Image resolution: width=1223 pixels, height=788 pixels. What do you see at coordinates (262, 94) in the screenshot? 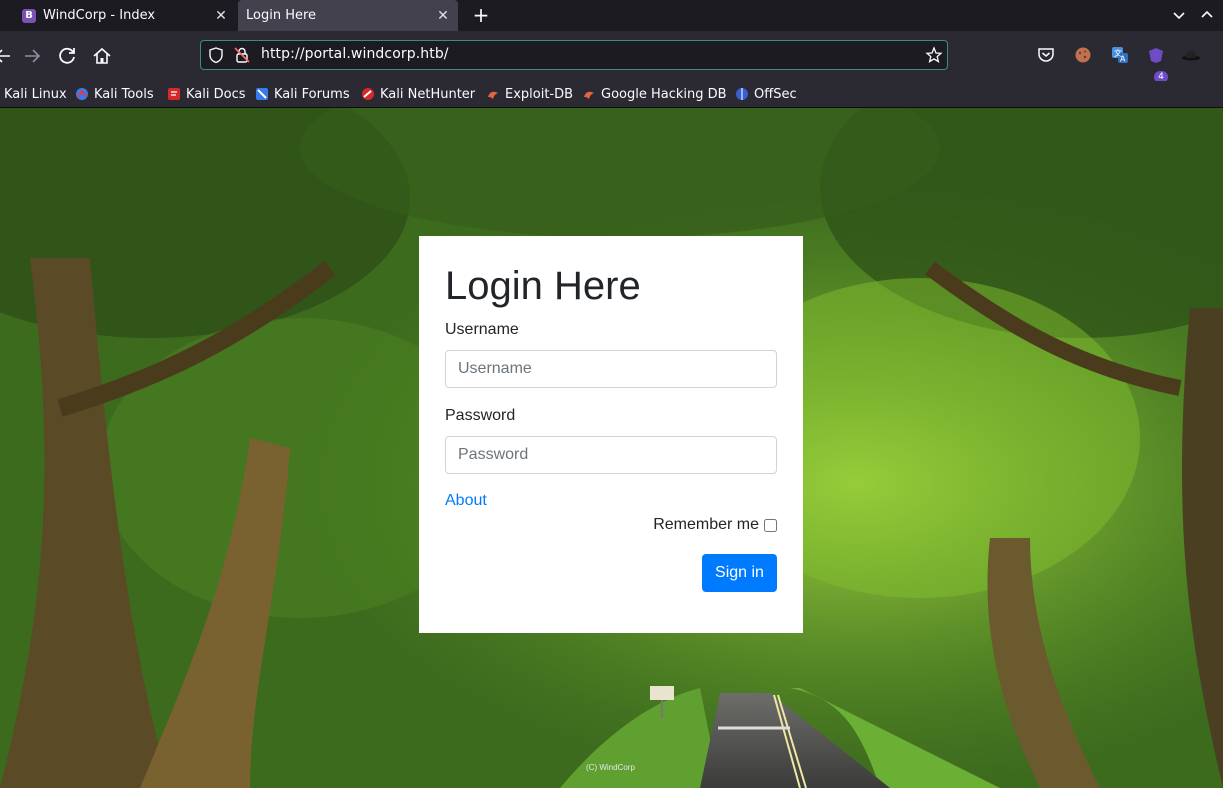
I see `kali-forums-icon` at bounding box center [262, 94].